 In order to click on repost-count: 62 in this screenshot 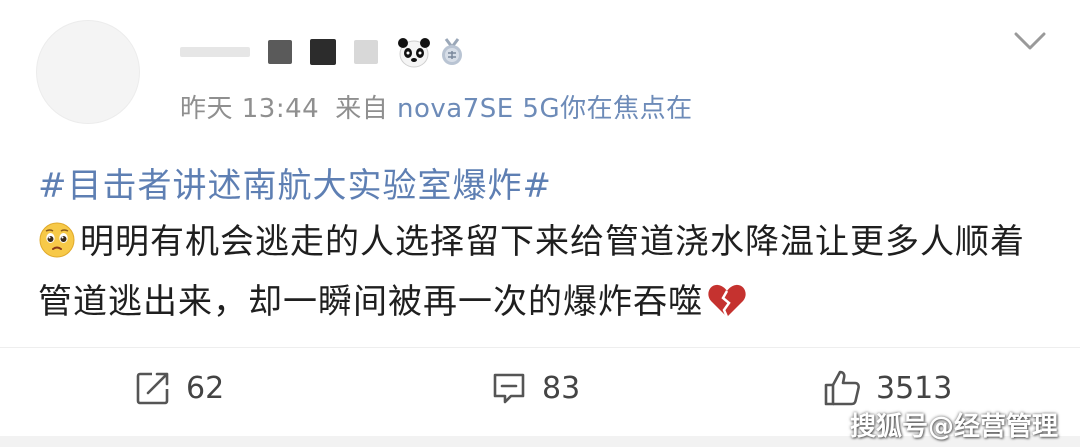, I will do `click(205, 388)`.